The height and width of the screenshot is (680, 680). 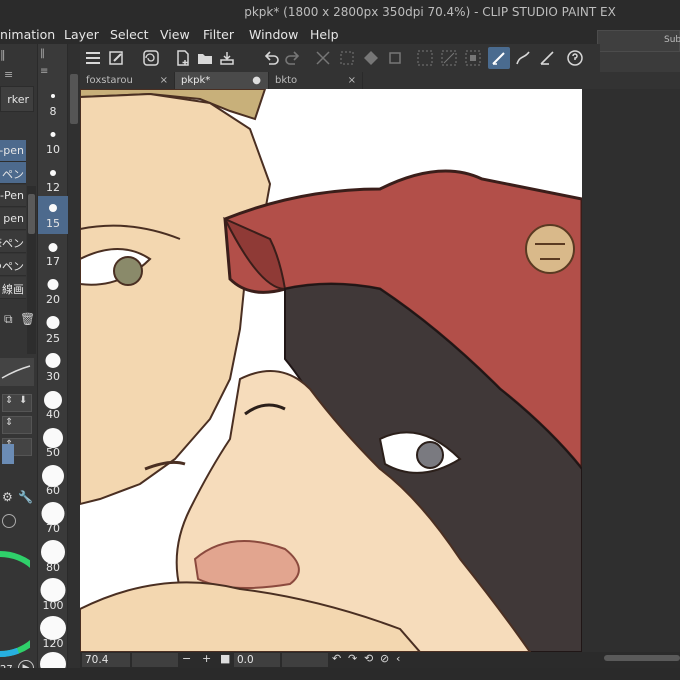 I want to click on trash-icon: 🗑, so click(x=27, y=319).